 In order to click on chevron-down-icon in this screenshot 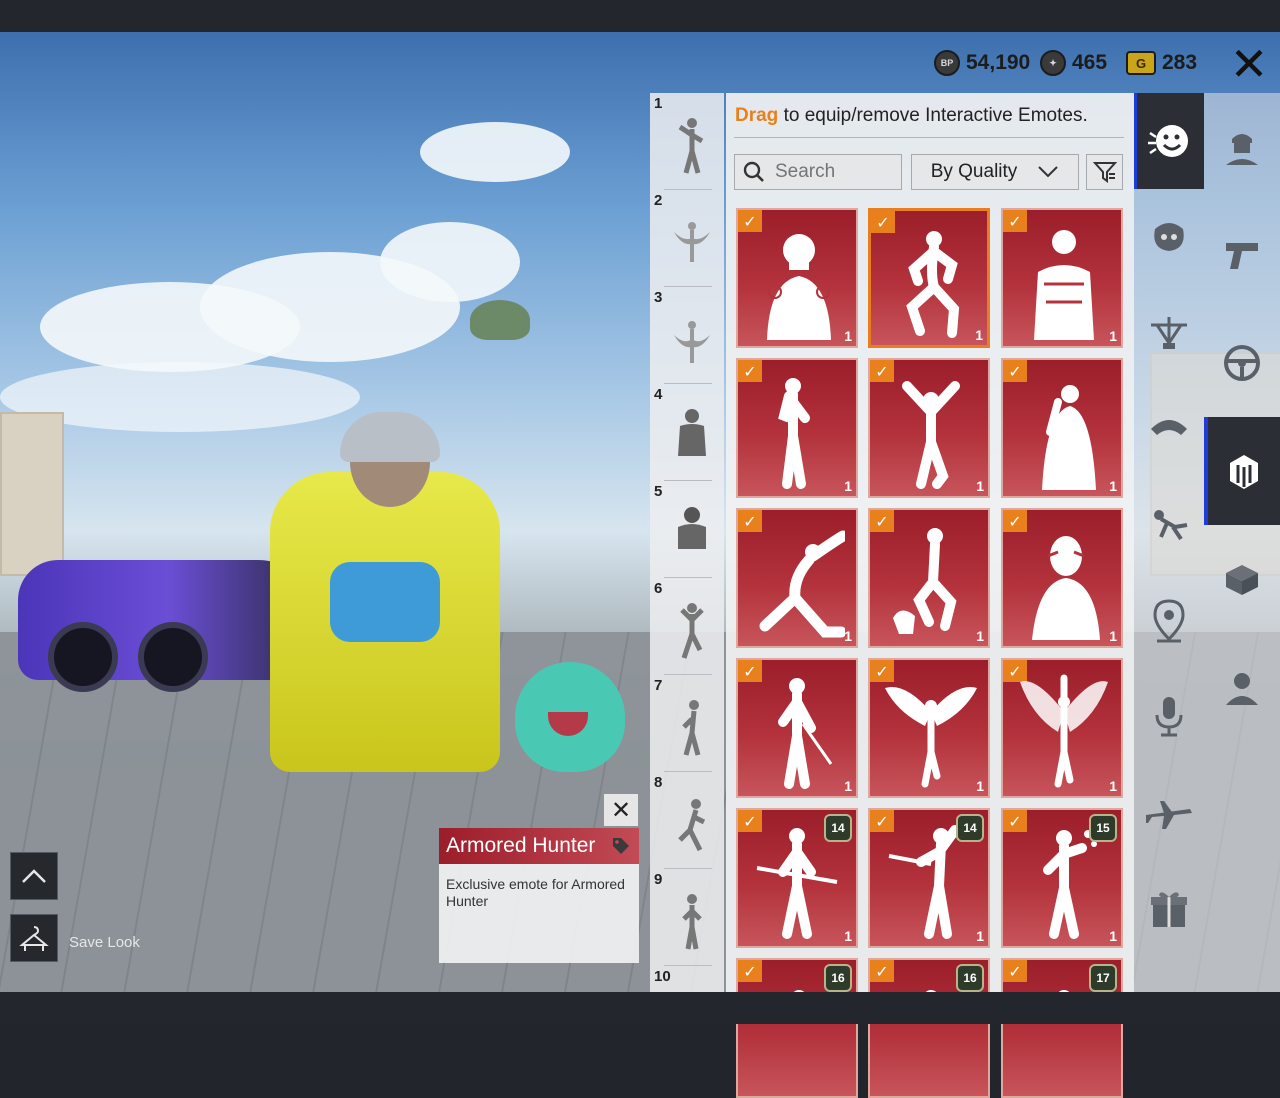, I will do `click(1048, 172)`.